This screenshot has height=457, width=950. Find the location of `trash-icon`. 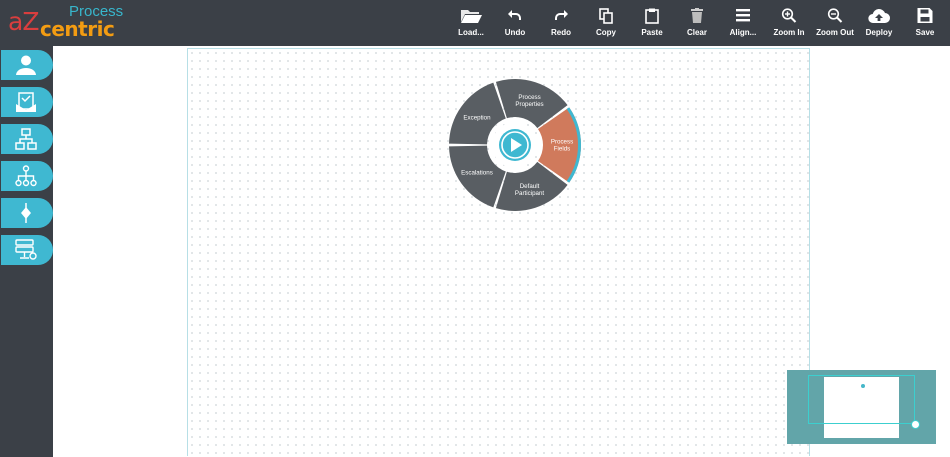

trash-icon is located at coordinates (697, 15).